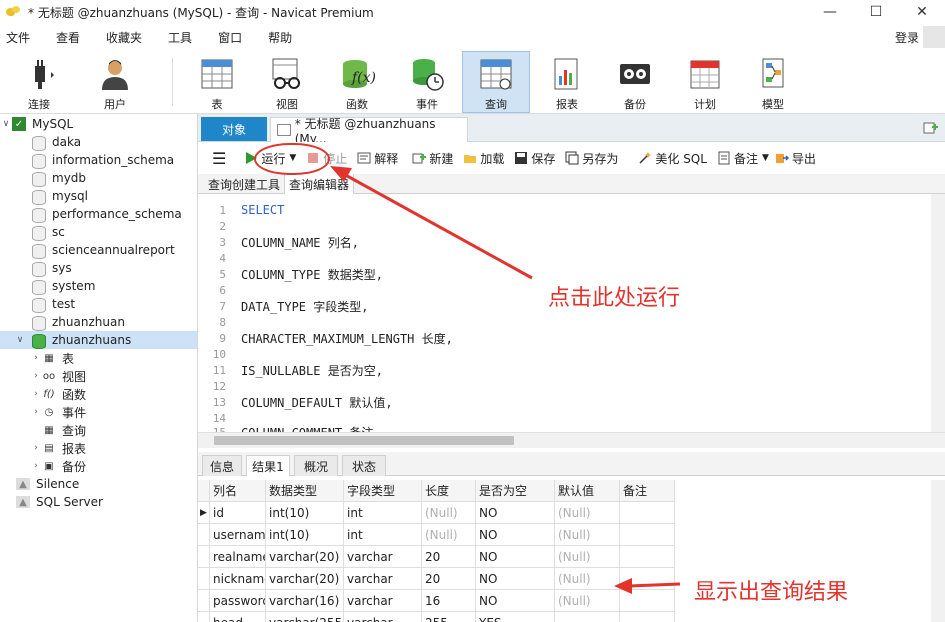  Describe the element at coordinates (614, 298) in the screenshot. I see `annotation-run-hint: 点击此处运行` at that location.